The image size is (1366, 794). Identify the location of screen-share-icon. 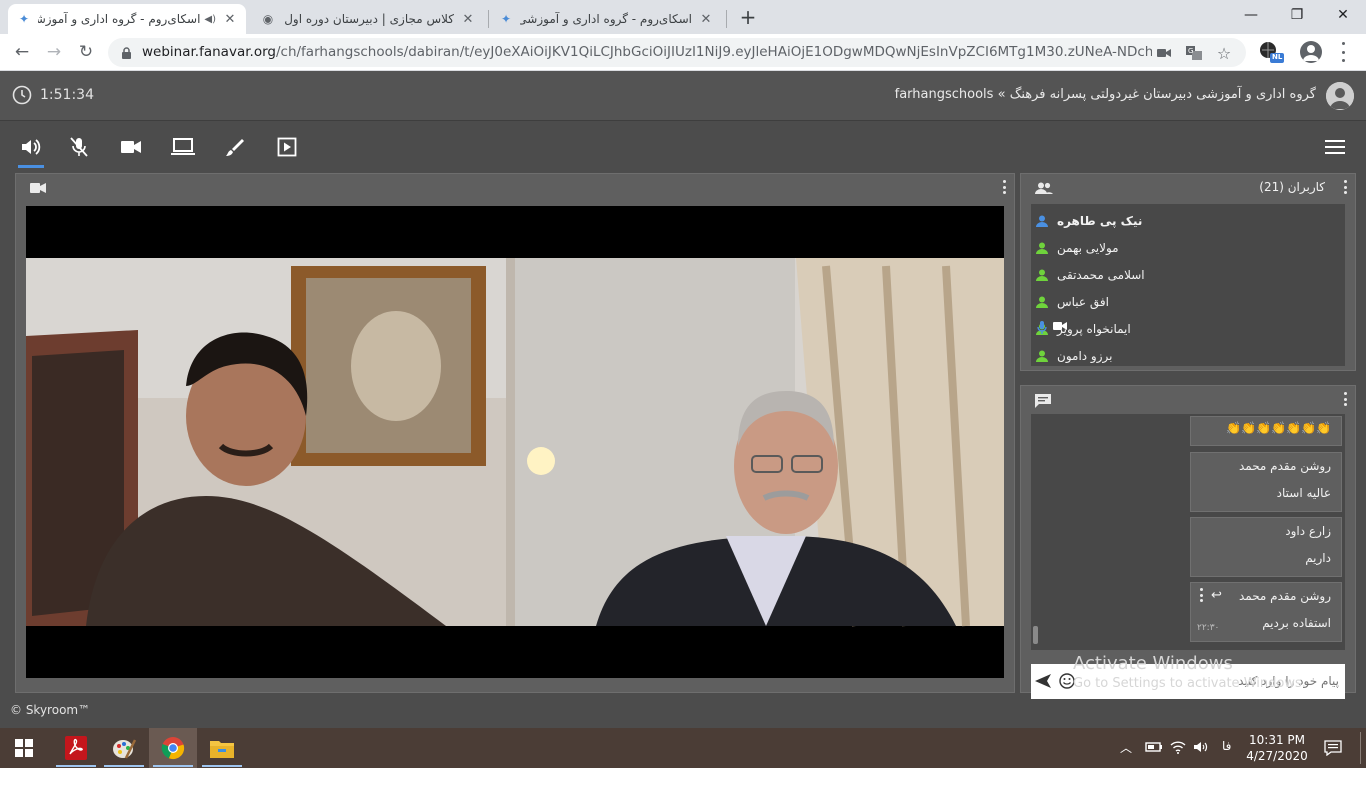
(183, 147).